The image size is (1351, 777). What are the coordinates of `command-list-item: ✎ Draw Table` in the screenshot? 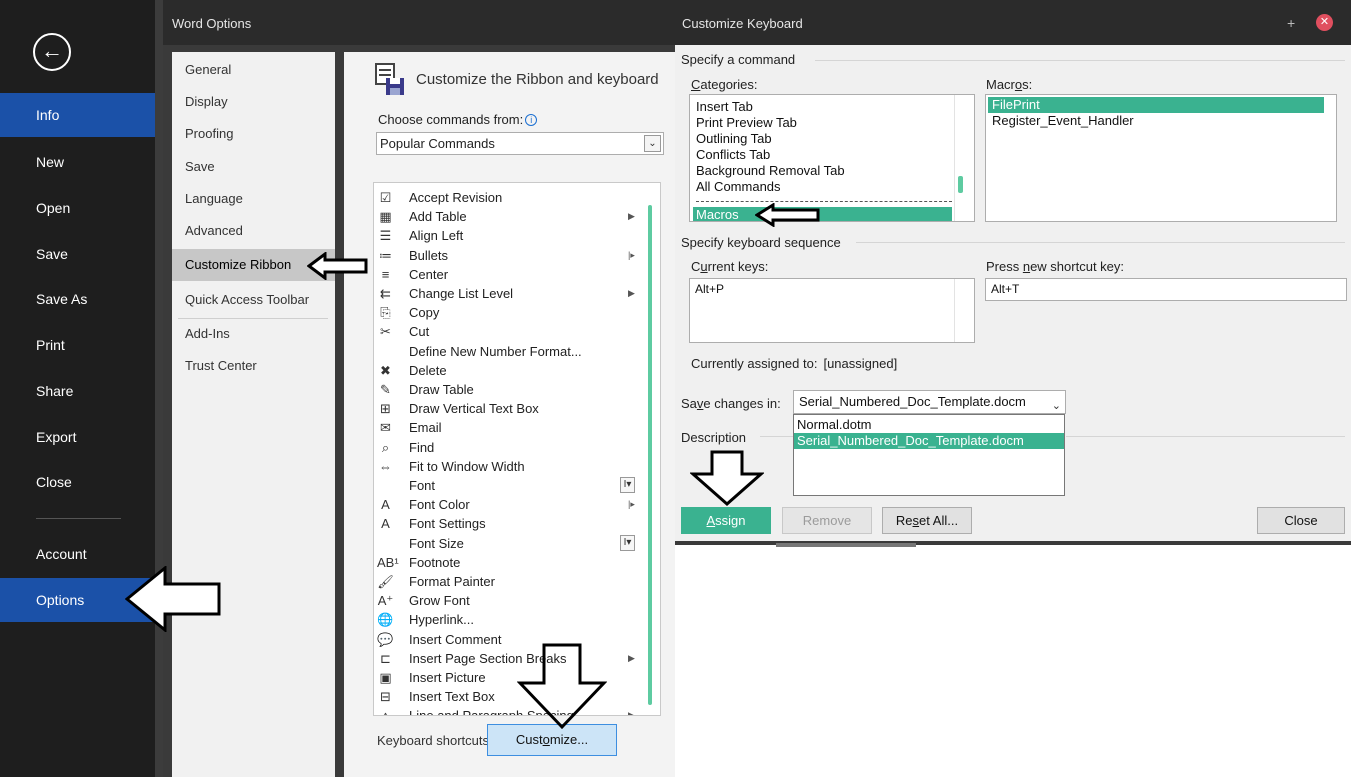 It's located at (509, 389).